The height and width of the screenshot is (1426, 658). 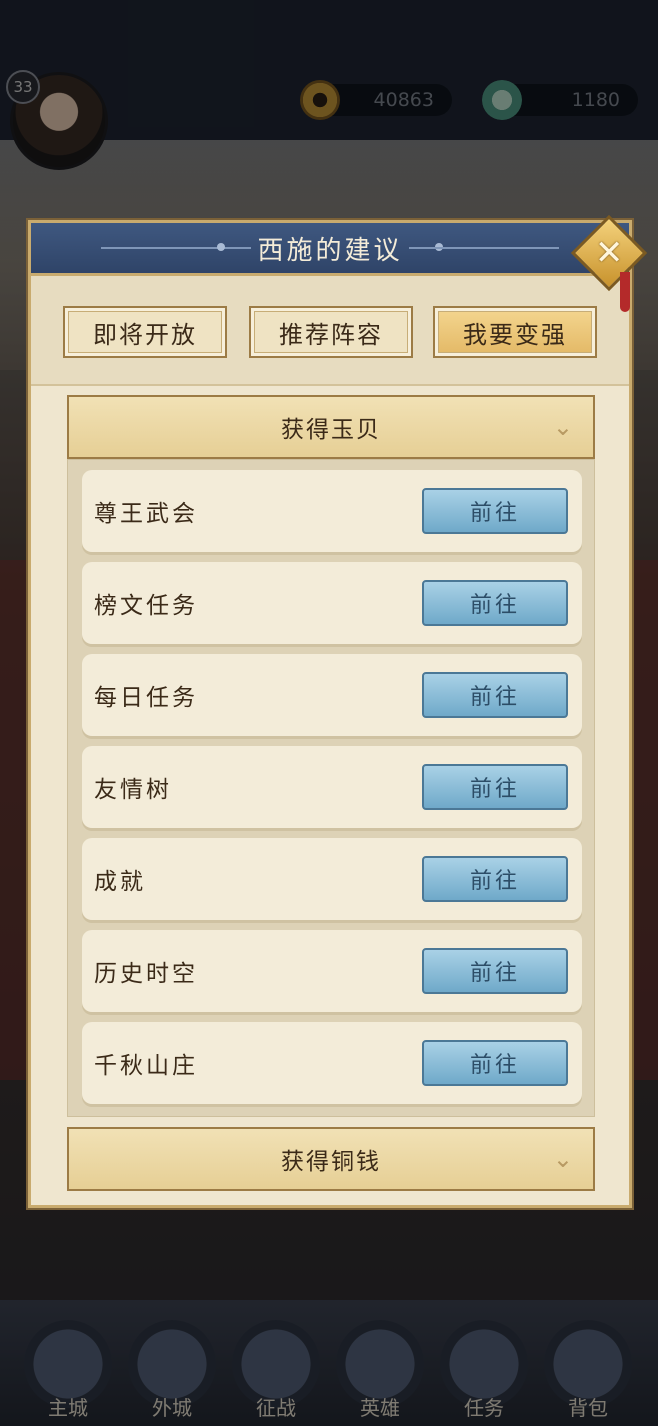 I want to click on list-item: 千秋山庄 前往, so click(x=332, y=1063).